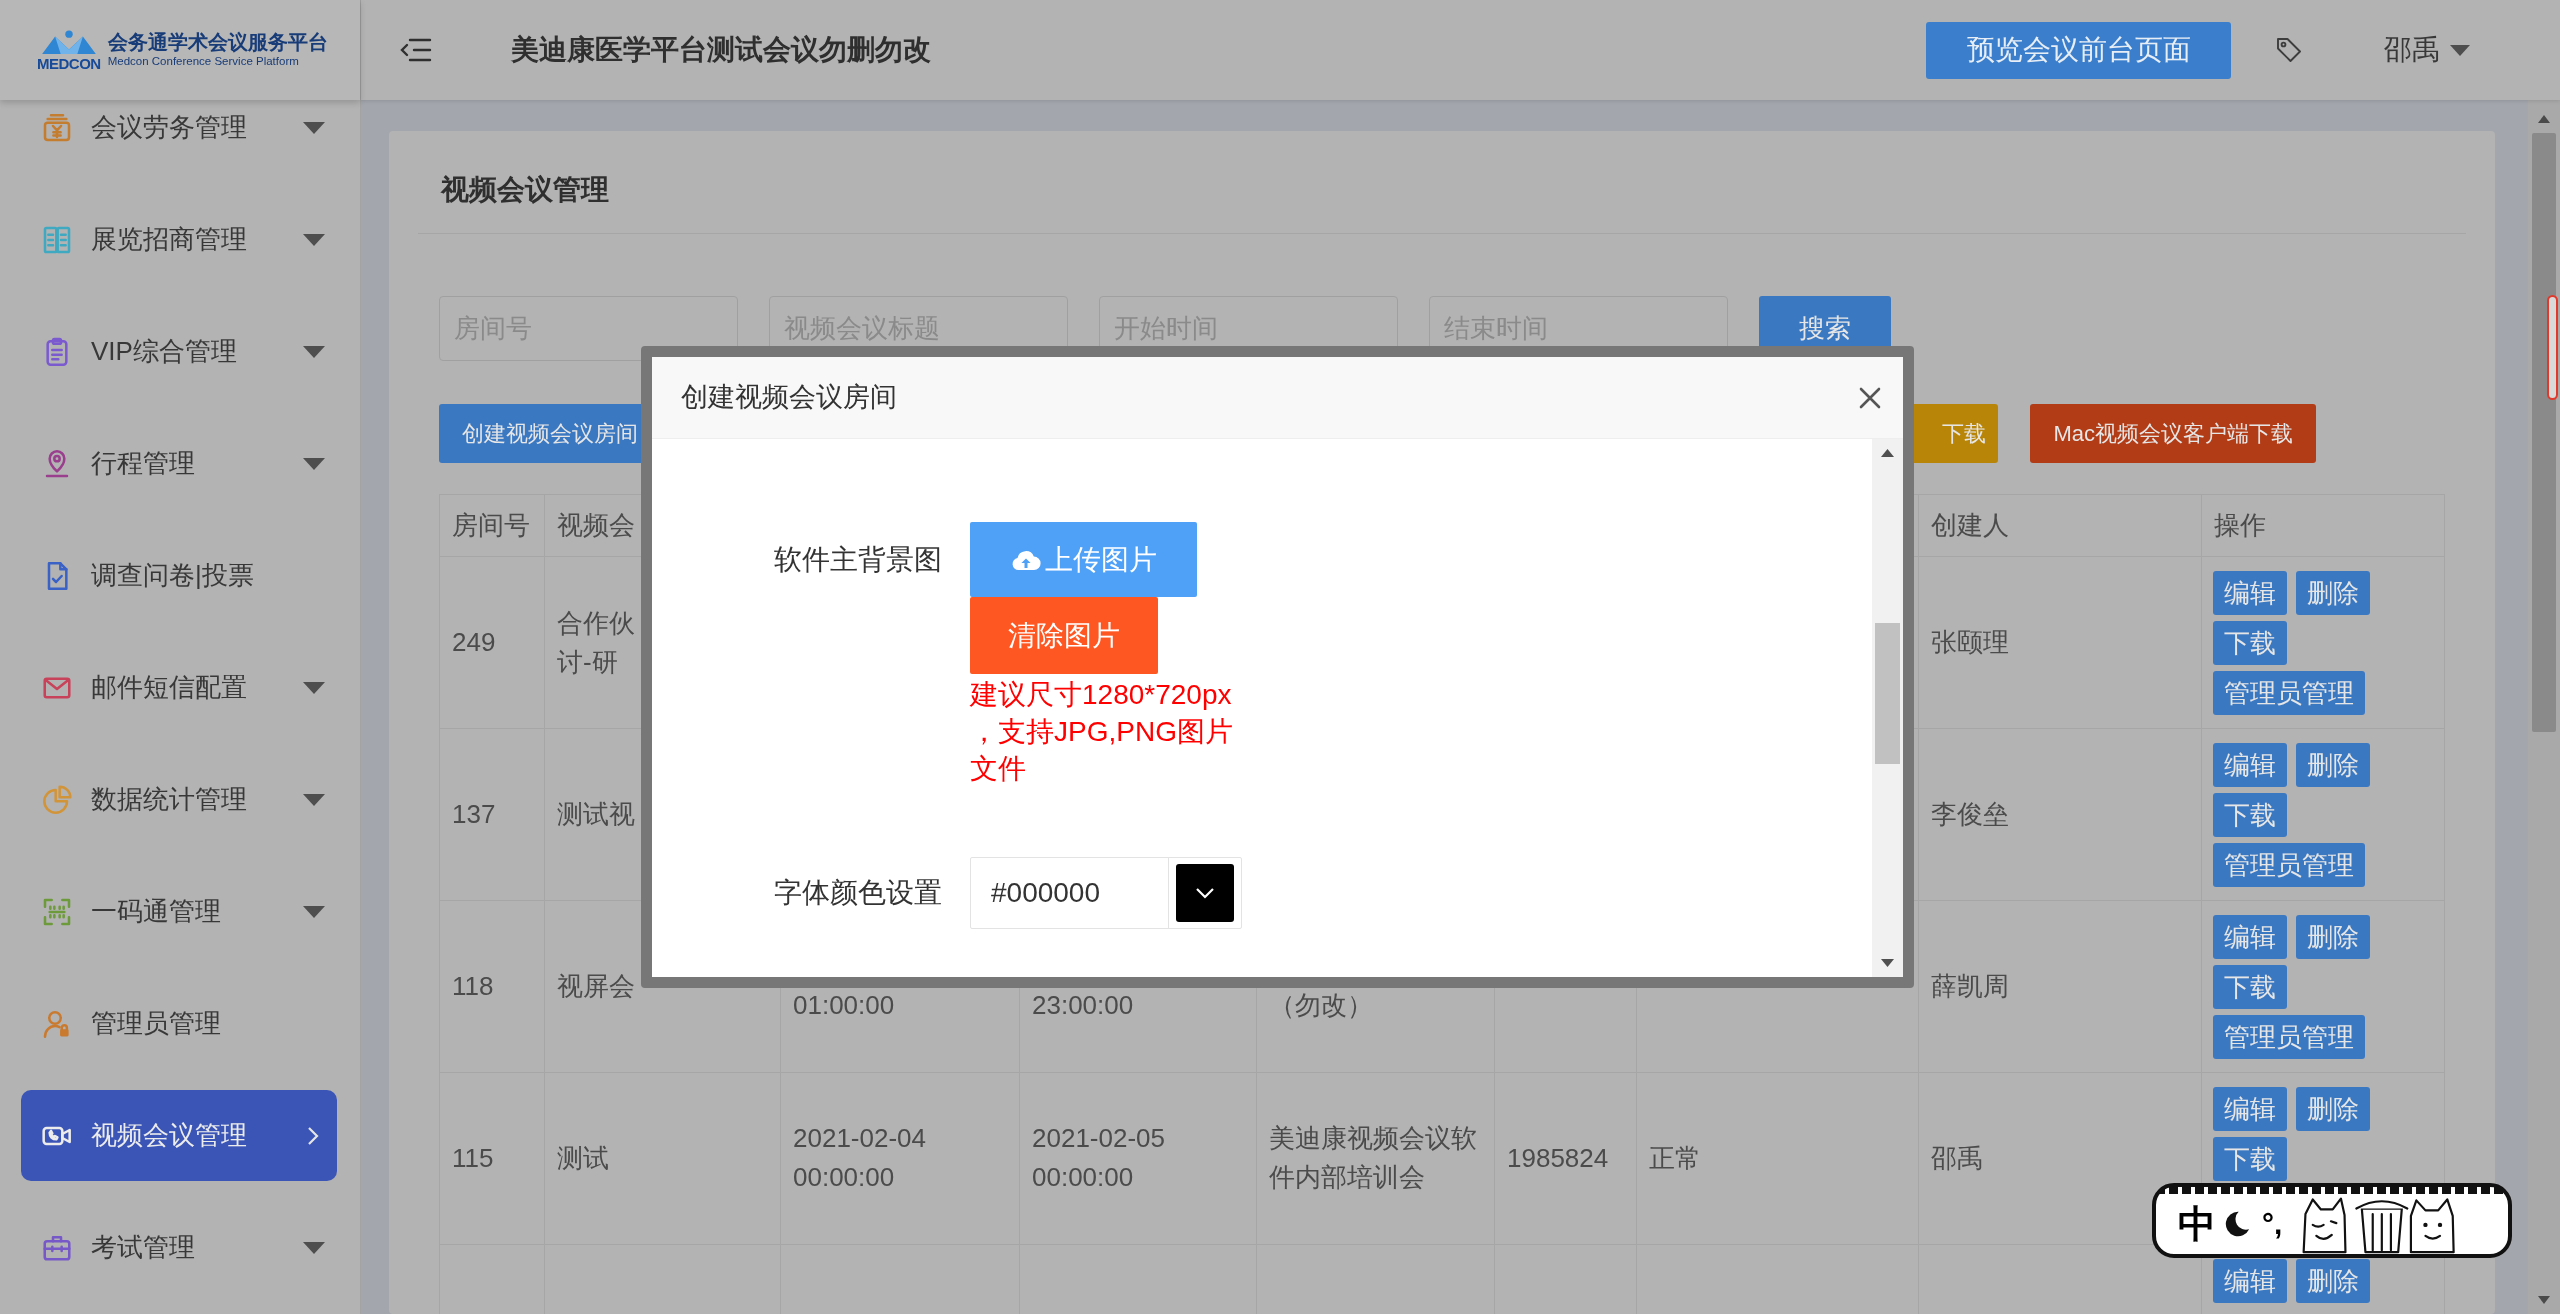  I want to click on mountain-logo-icon, so click(68, 42).